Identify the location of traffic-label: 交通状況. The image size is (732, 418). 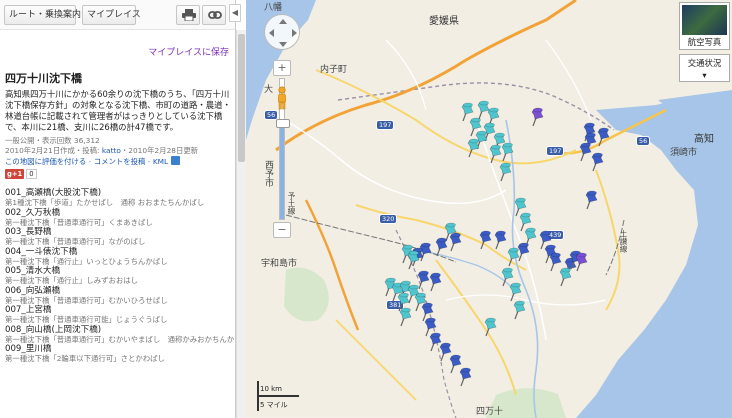
(704, 63).